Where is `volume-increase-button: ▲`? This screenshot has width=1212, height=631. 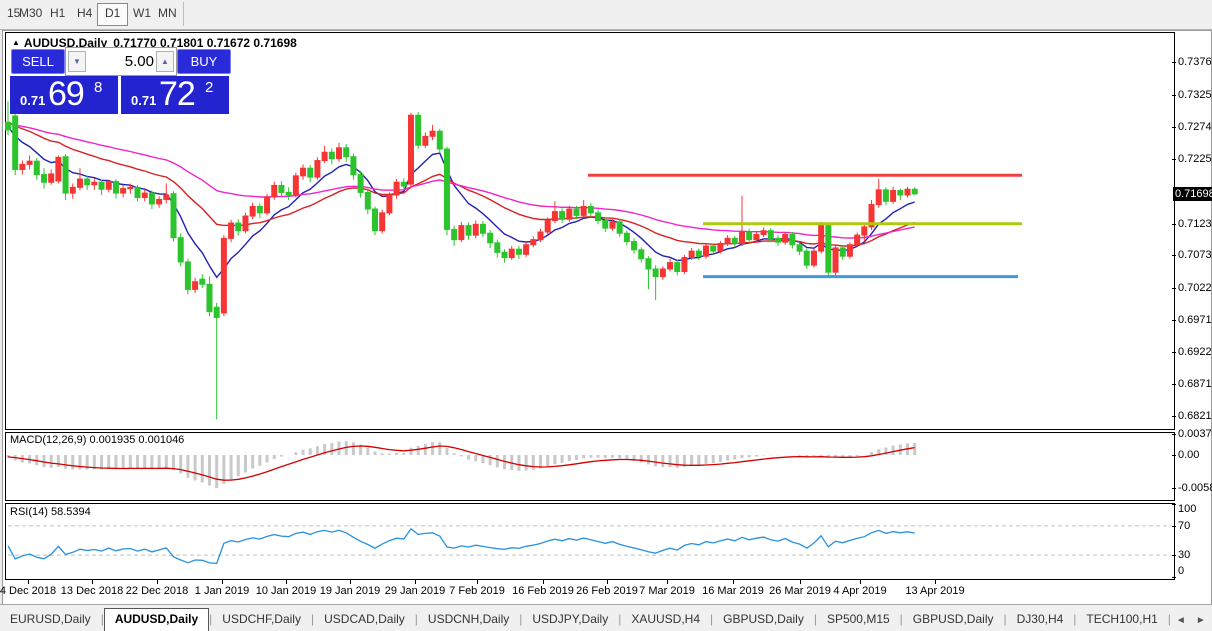 volume-increase-button: ▲ is located at coordinates (165, 61).